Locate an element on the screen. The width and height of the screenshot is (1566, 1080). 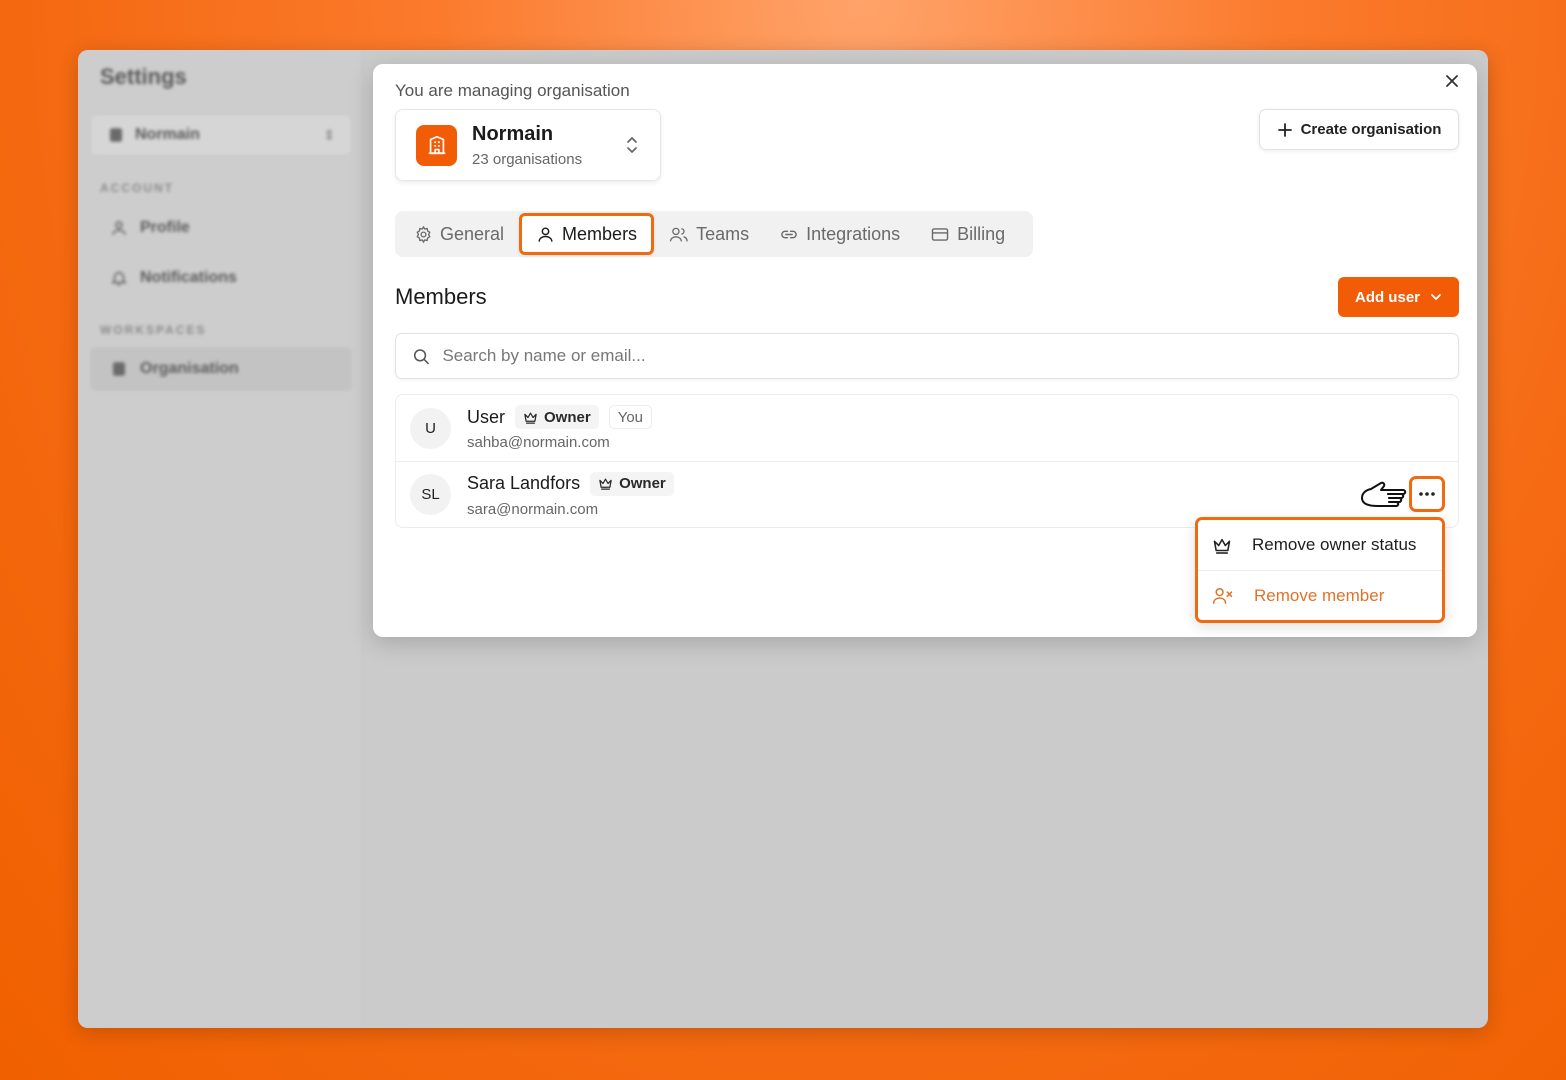
member-actions-button is located at coordinates (1427, 494).